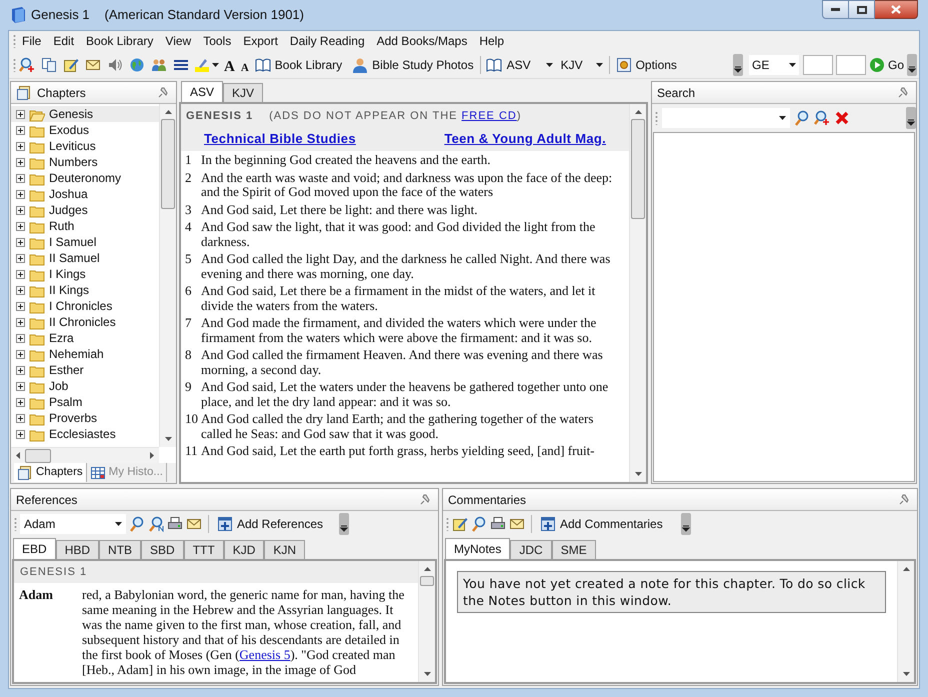 The image size is (928, 697). Describe the element at coordinates (531, 549) in the screenshot. I see `tab: JDC` at that location.